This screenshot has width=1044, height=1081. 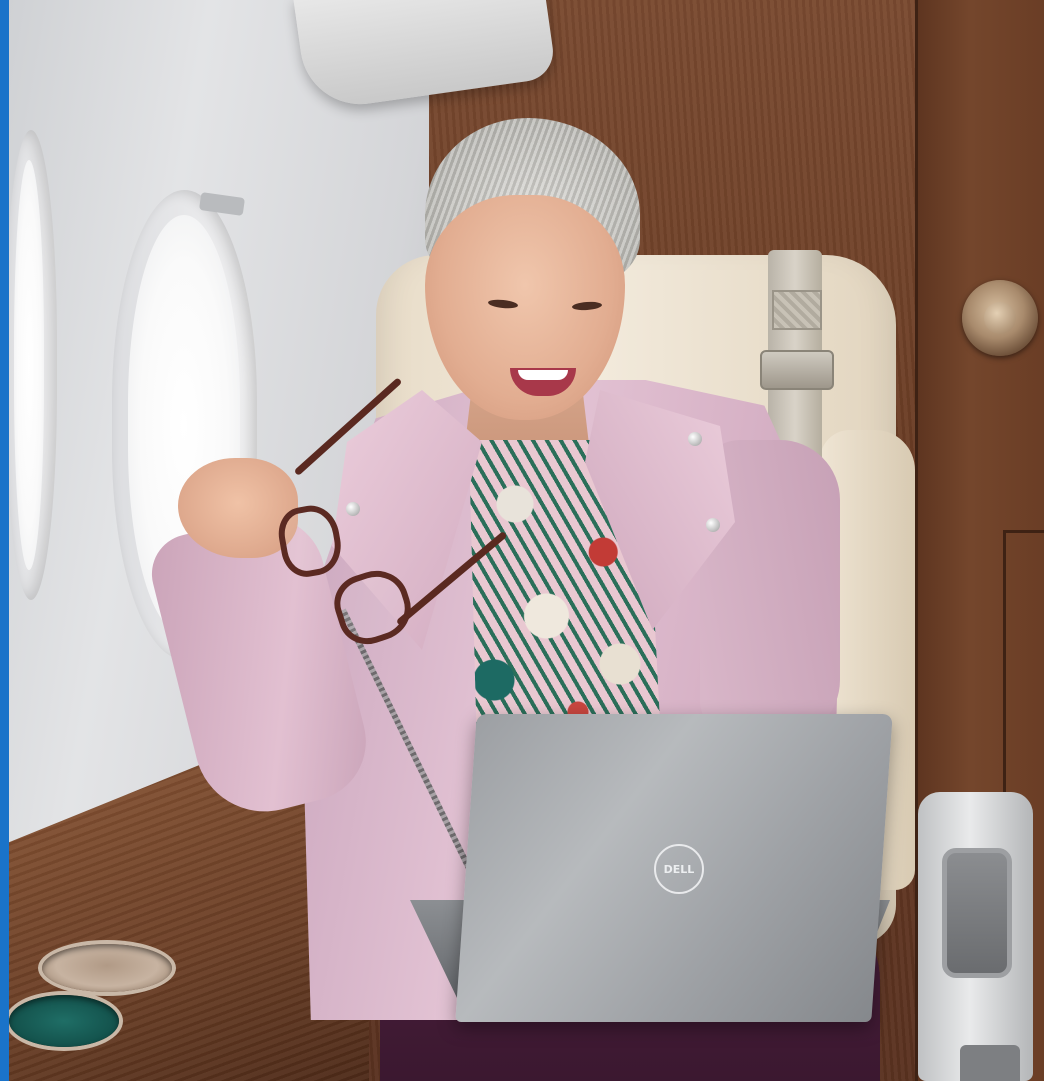 I want to click on armrest-handle, so click(x=977, y=913).